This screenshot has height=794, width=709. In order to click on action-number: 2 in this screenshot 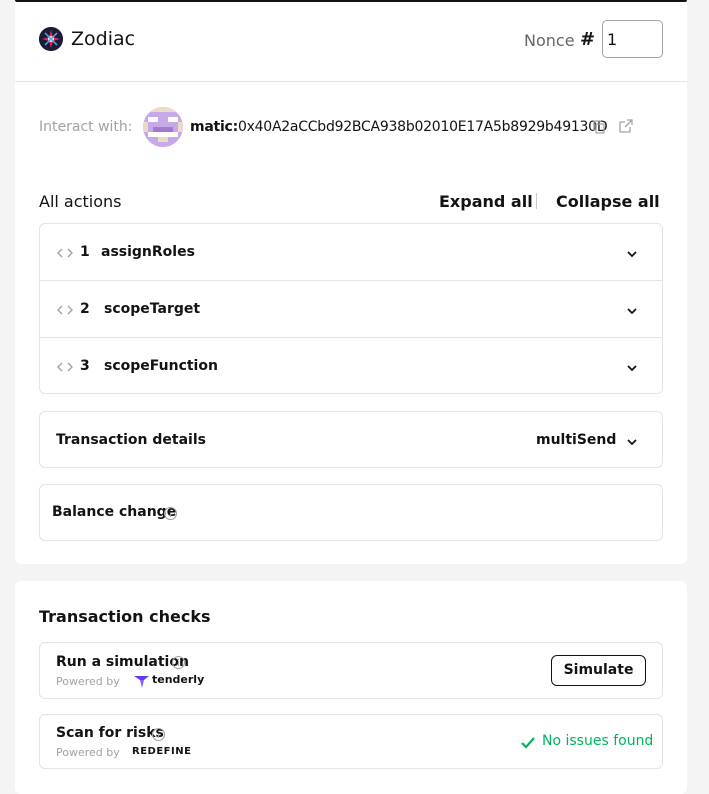, I will do `click(85, 309)`.